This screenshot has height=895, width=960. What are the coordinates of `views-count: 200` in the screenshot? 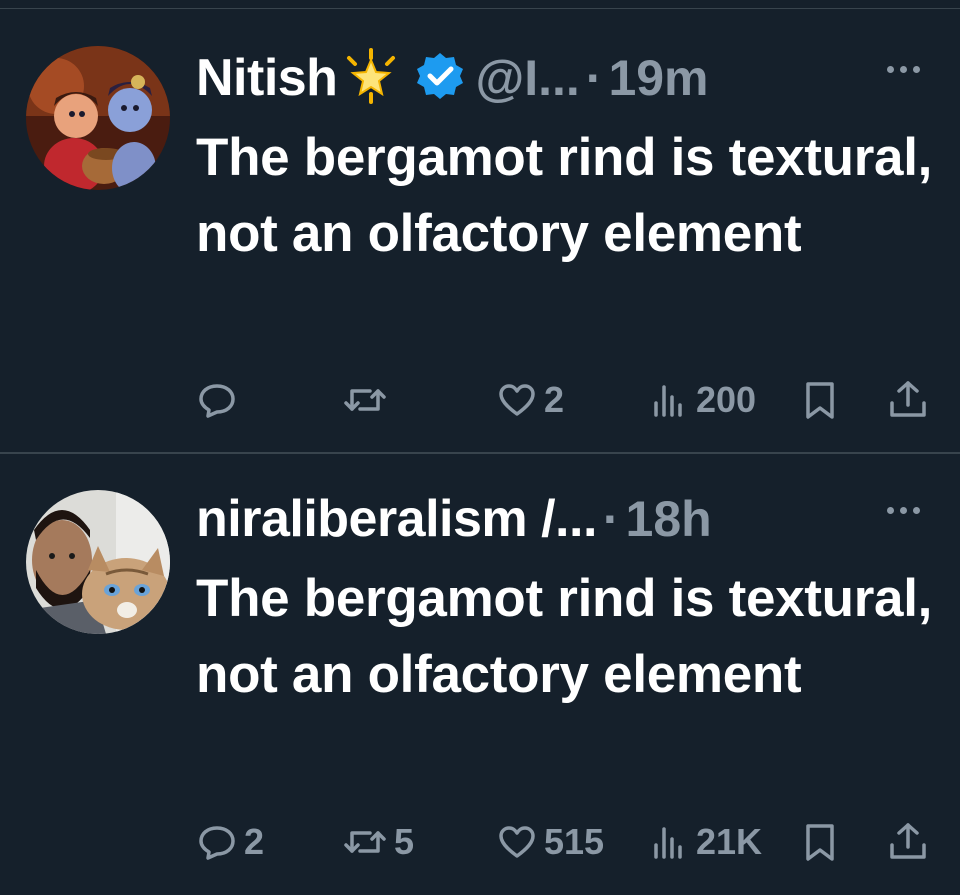 It's located at (726, 399).